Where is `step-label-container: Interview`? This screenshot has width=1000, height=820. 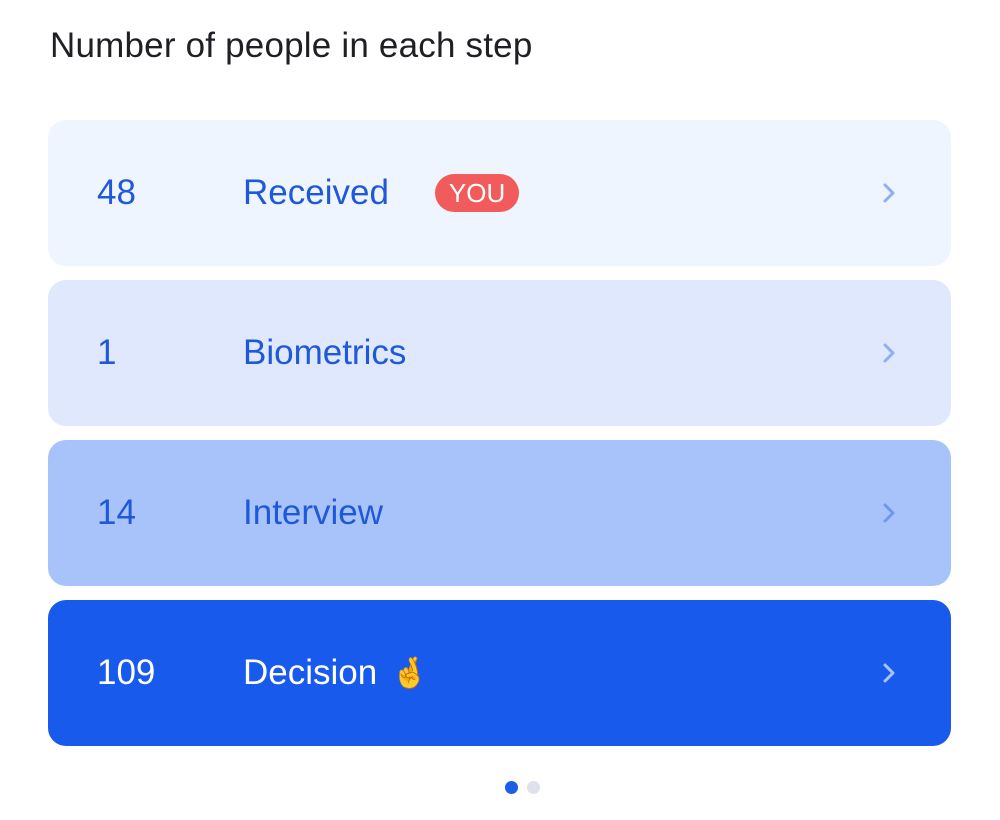 step-label-container: Interview is located at coordinates (313, 513).